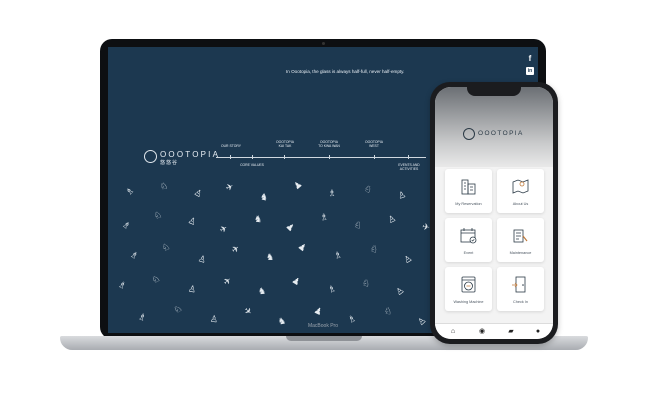 This screenshot has height=414, width=648. I want to click on calendar-icon, so click(468, 236).